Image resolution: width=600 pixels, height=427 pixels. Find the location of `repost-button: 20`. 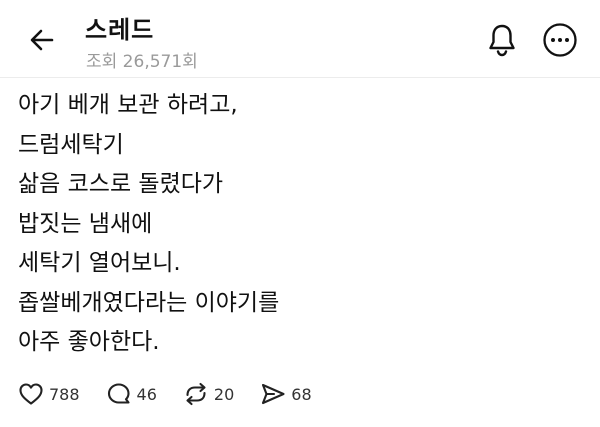

repost-button: 20 is located at coordinates (208, 394).